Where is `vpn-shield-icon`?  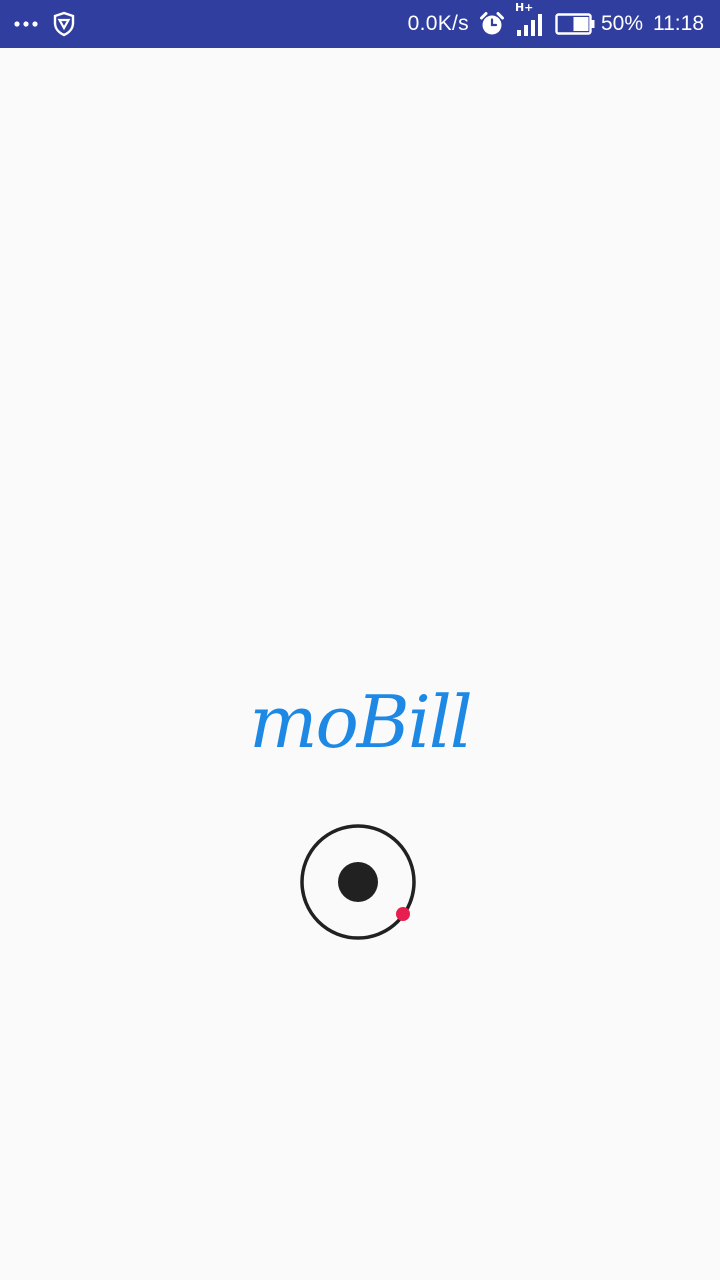 vpn-shield-icon is located at coordinates (64, 24).